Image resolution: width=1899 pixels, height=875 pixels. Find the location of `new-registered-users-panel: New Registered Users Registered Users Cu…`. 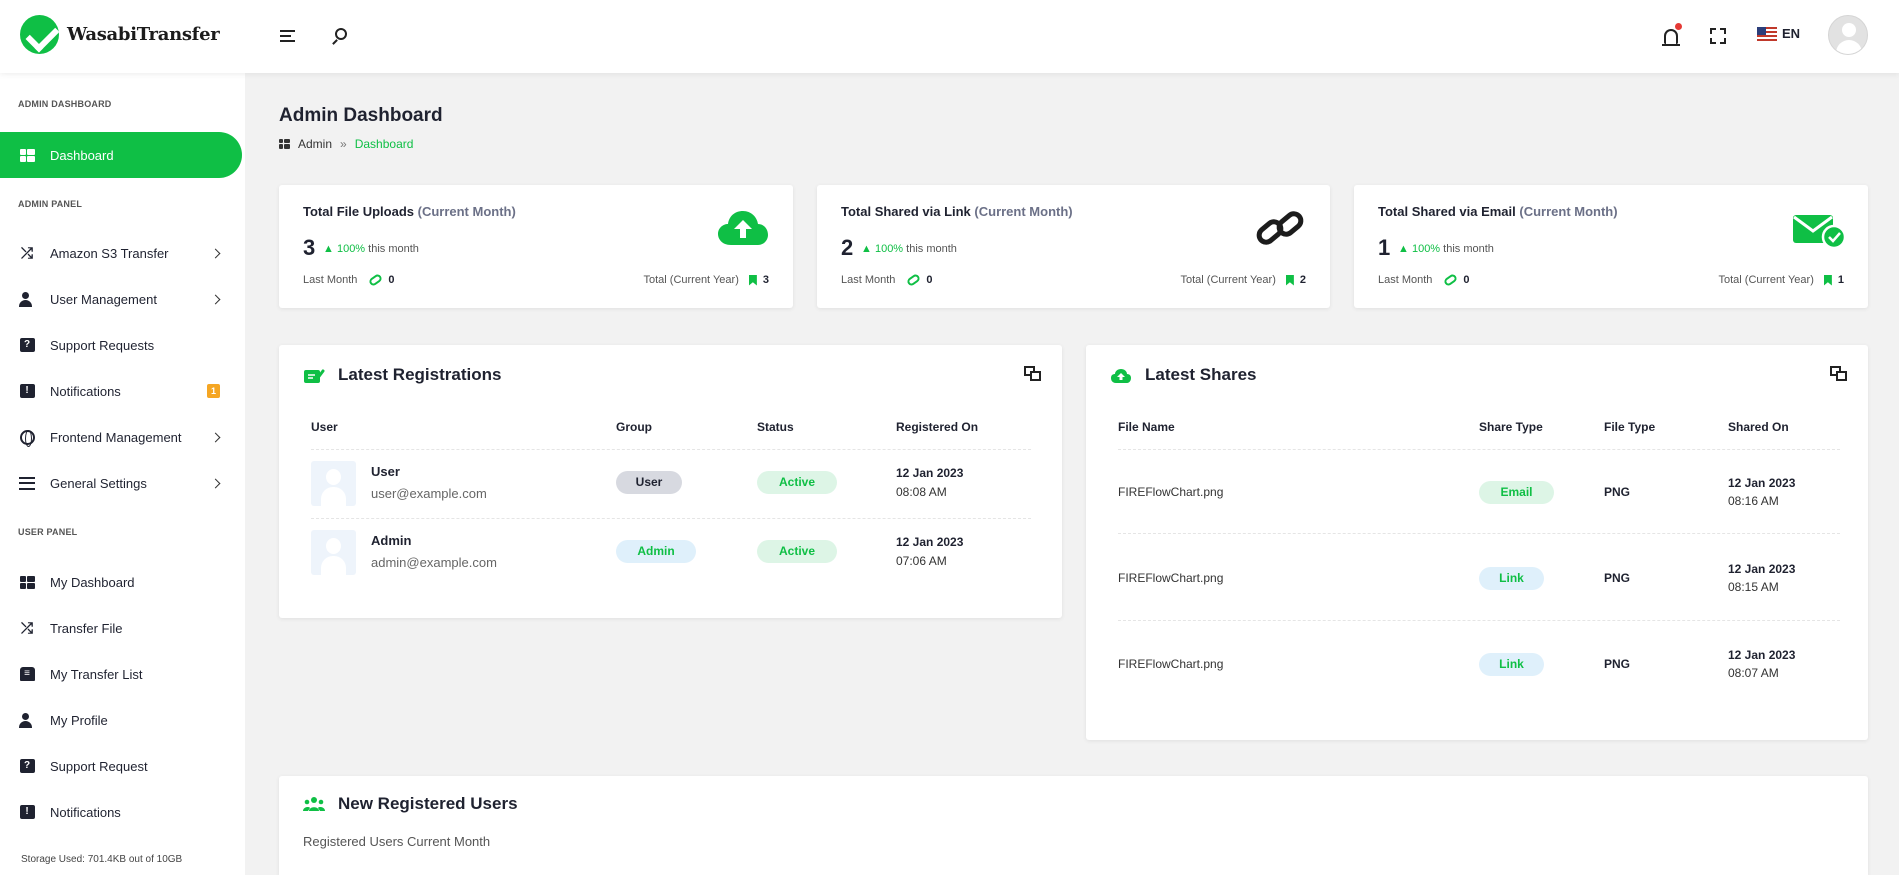

new-registered-users-panel: New Registered Users Registered Users Cu… is located at coordinates (1073, 825).